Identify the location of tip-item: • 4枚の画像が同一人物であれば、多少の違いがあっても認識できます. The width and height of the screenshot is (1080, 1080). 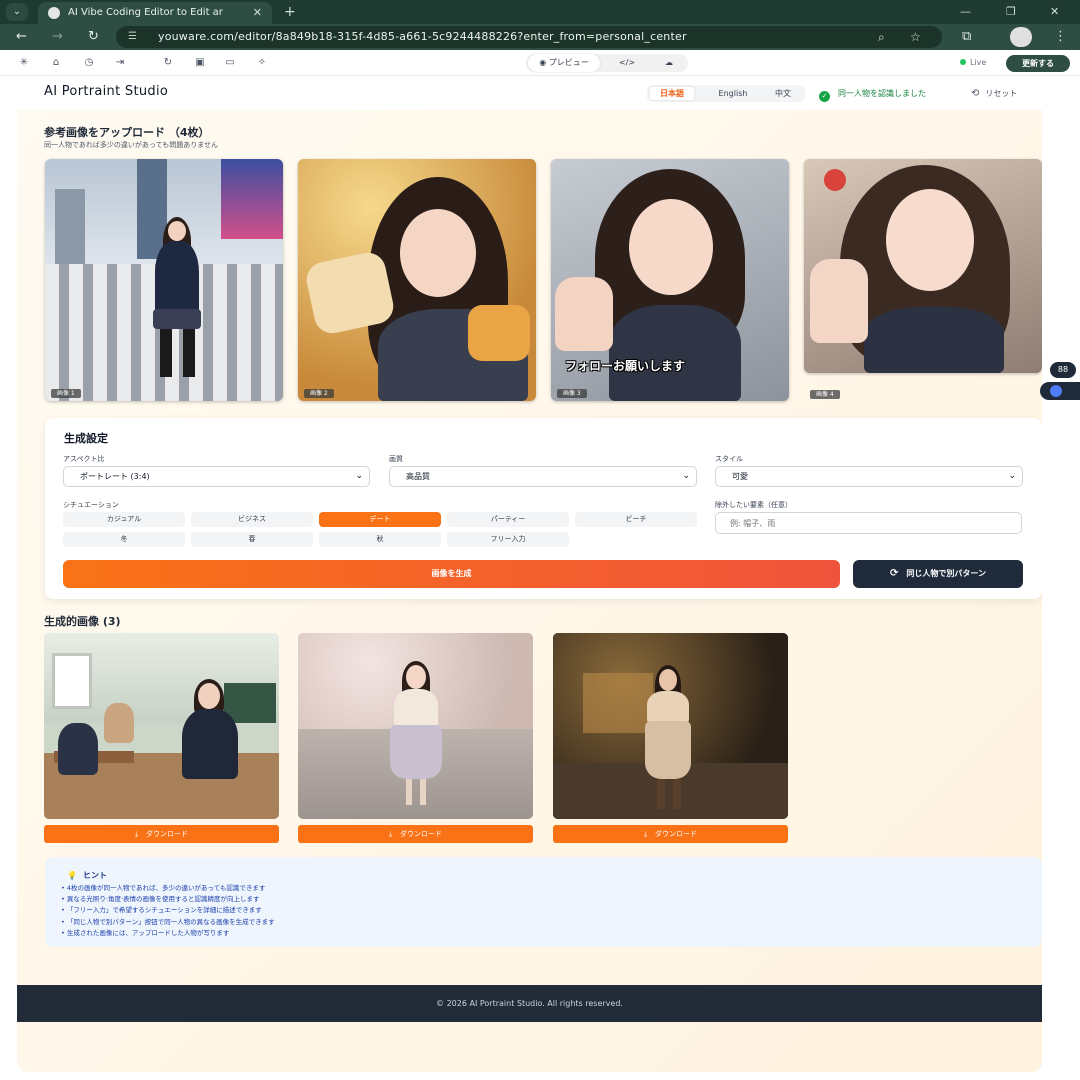
(163, 888).